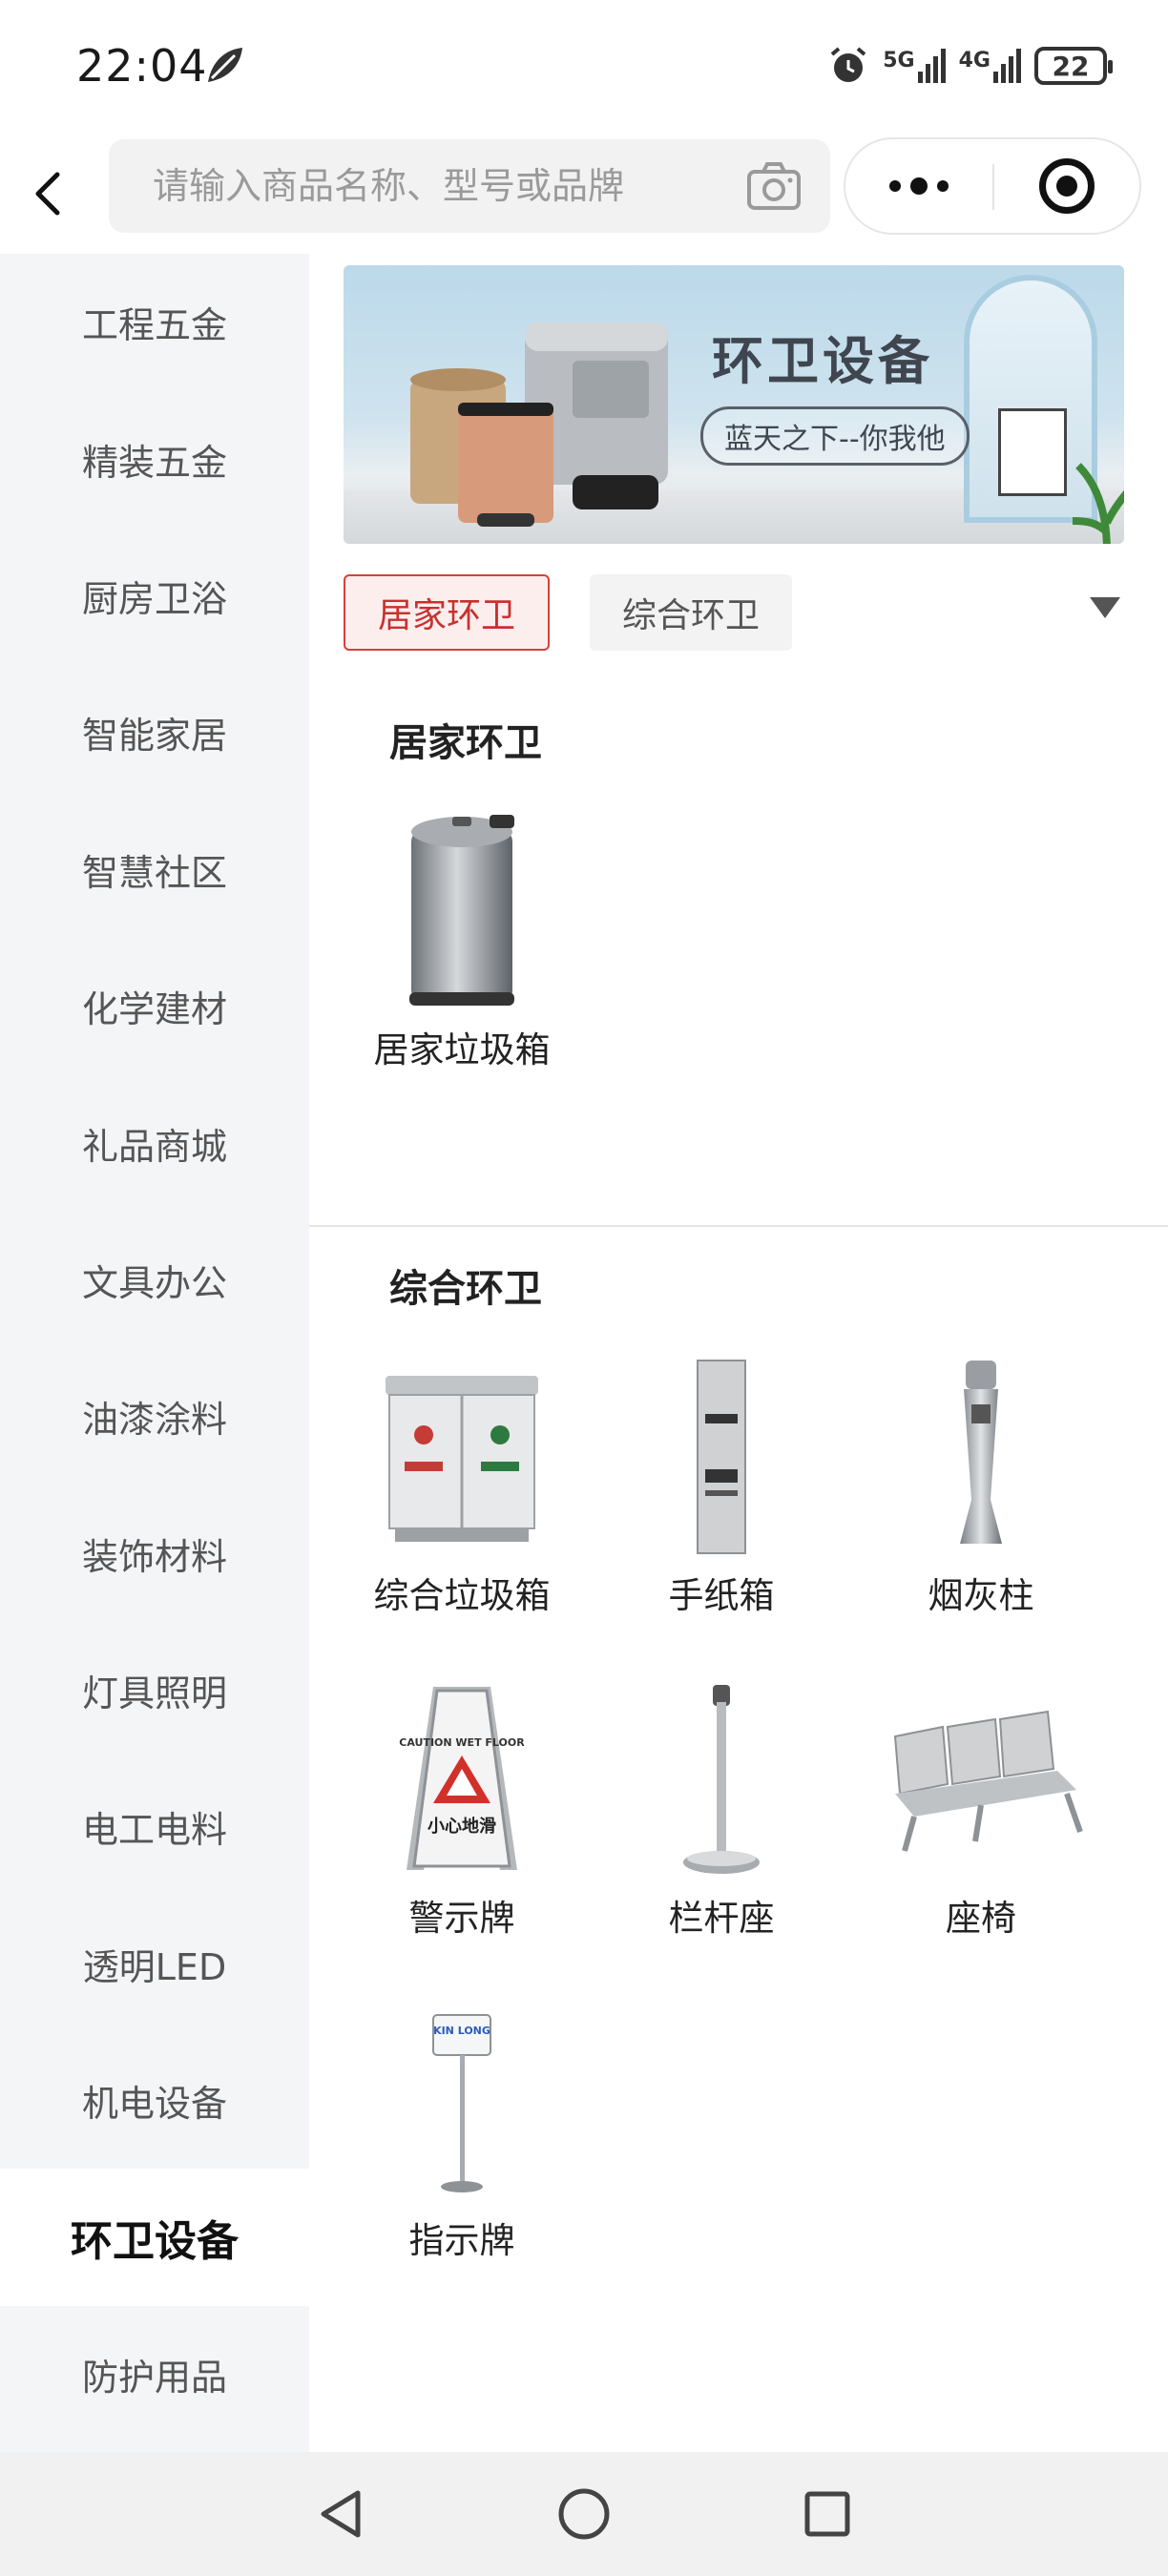 This screenshot has width=1168, height=2576. Describe the element at coordinates (539, 424) in the screenshot. I see `trash-bins-illustration` at that location.